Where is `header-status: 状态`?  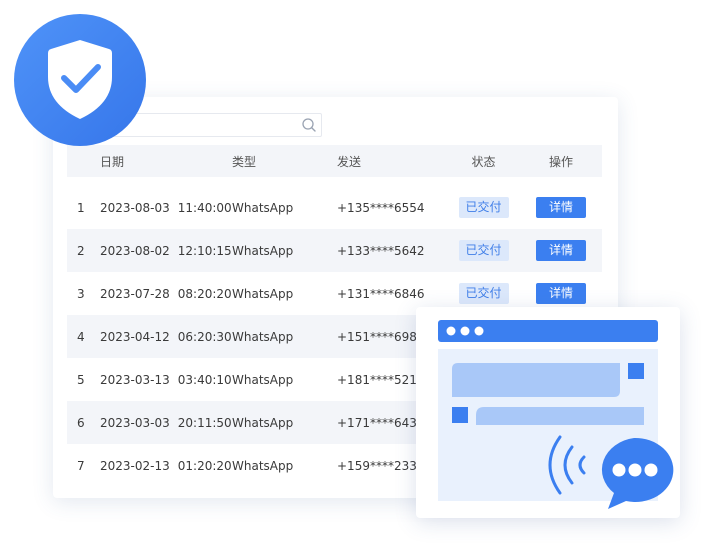 header-status: 状态 is located at coordinates (483, 161).